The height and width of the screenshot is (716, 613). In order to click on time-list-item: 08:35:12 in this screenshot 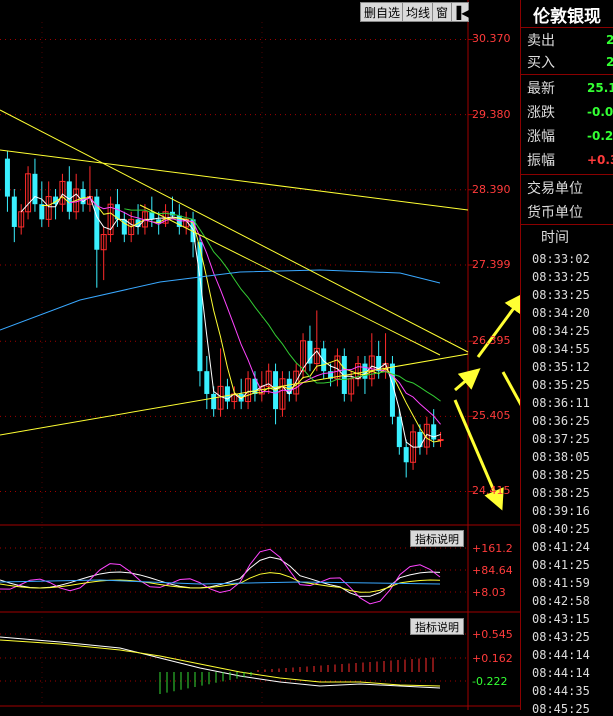, I will do `click(561, 367)`.